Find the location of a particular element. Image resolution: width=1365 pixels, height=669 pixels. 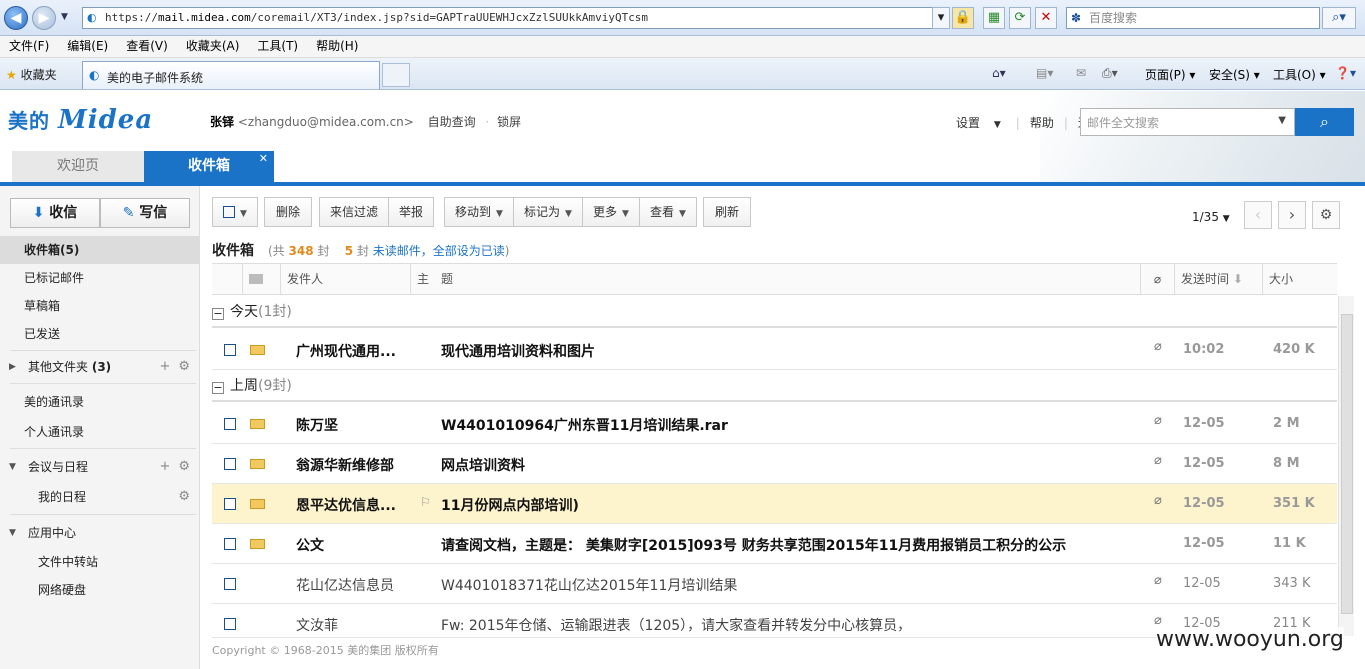

table-row: 广州现代通用... 现代通用培训资料和图片 ⌀ 10:02 420 K is located at coordinates (774, 350).